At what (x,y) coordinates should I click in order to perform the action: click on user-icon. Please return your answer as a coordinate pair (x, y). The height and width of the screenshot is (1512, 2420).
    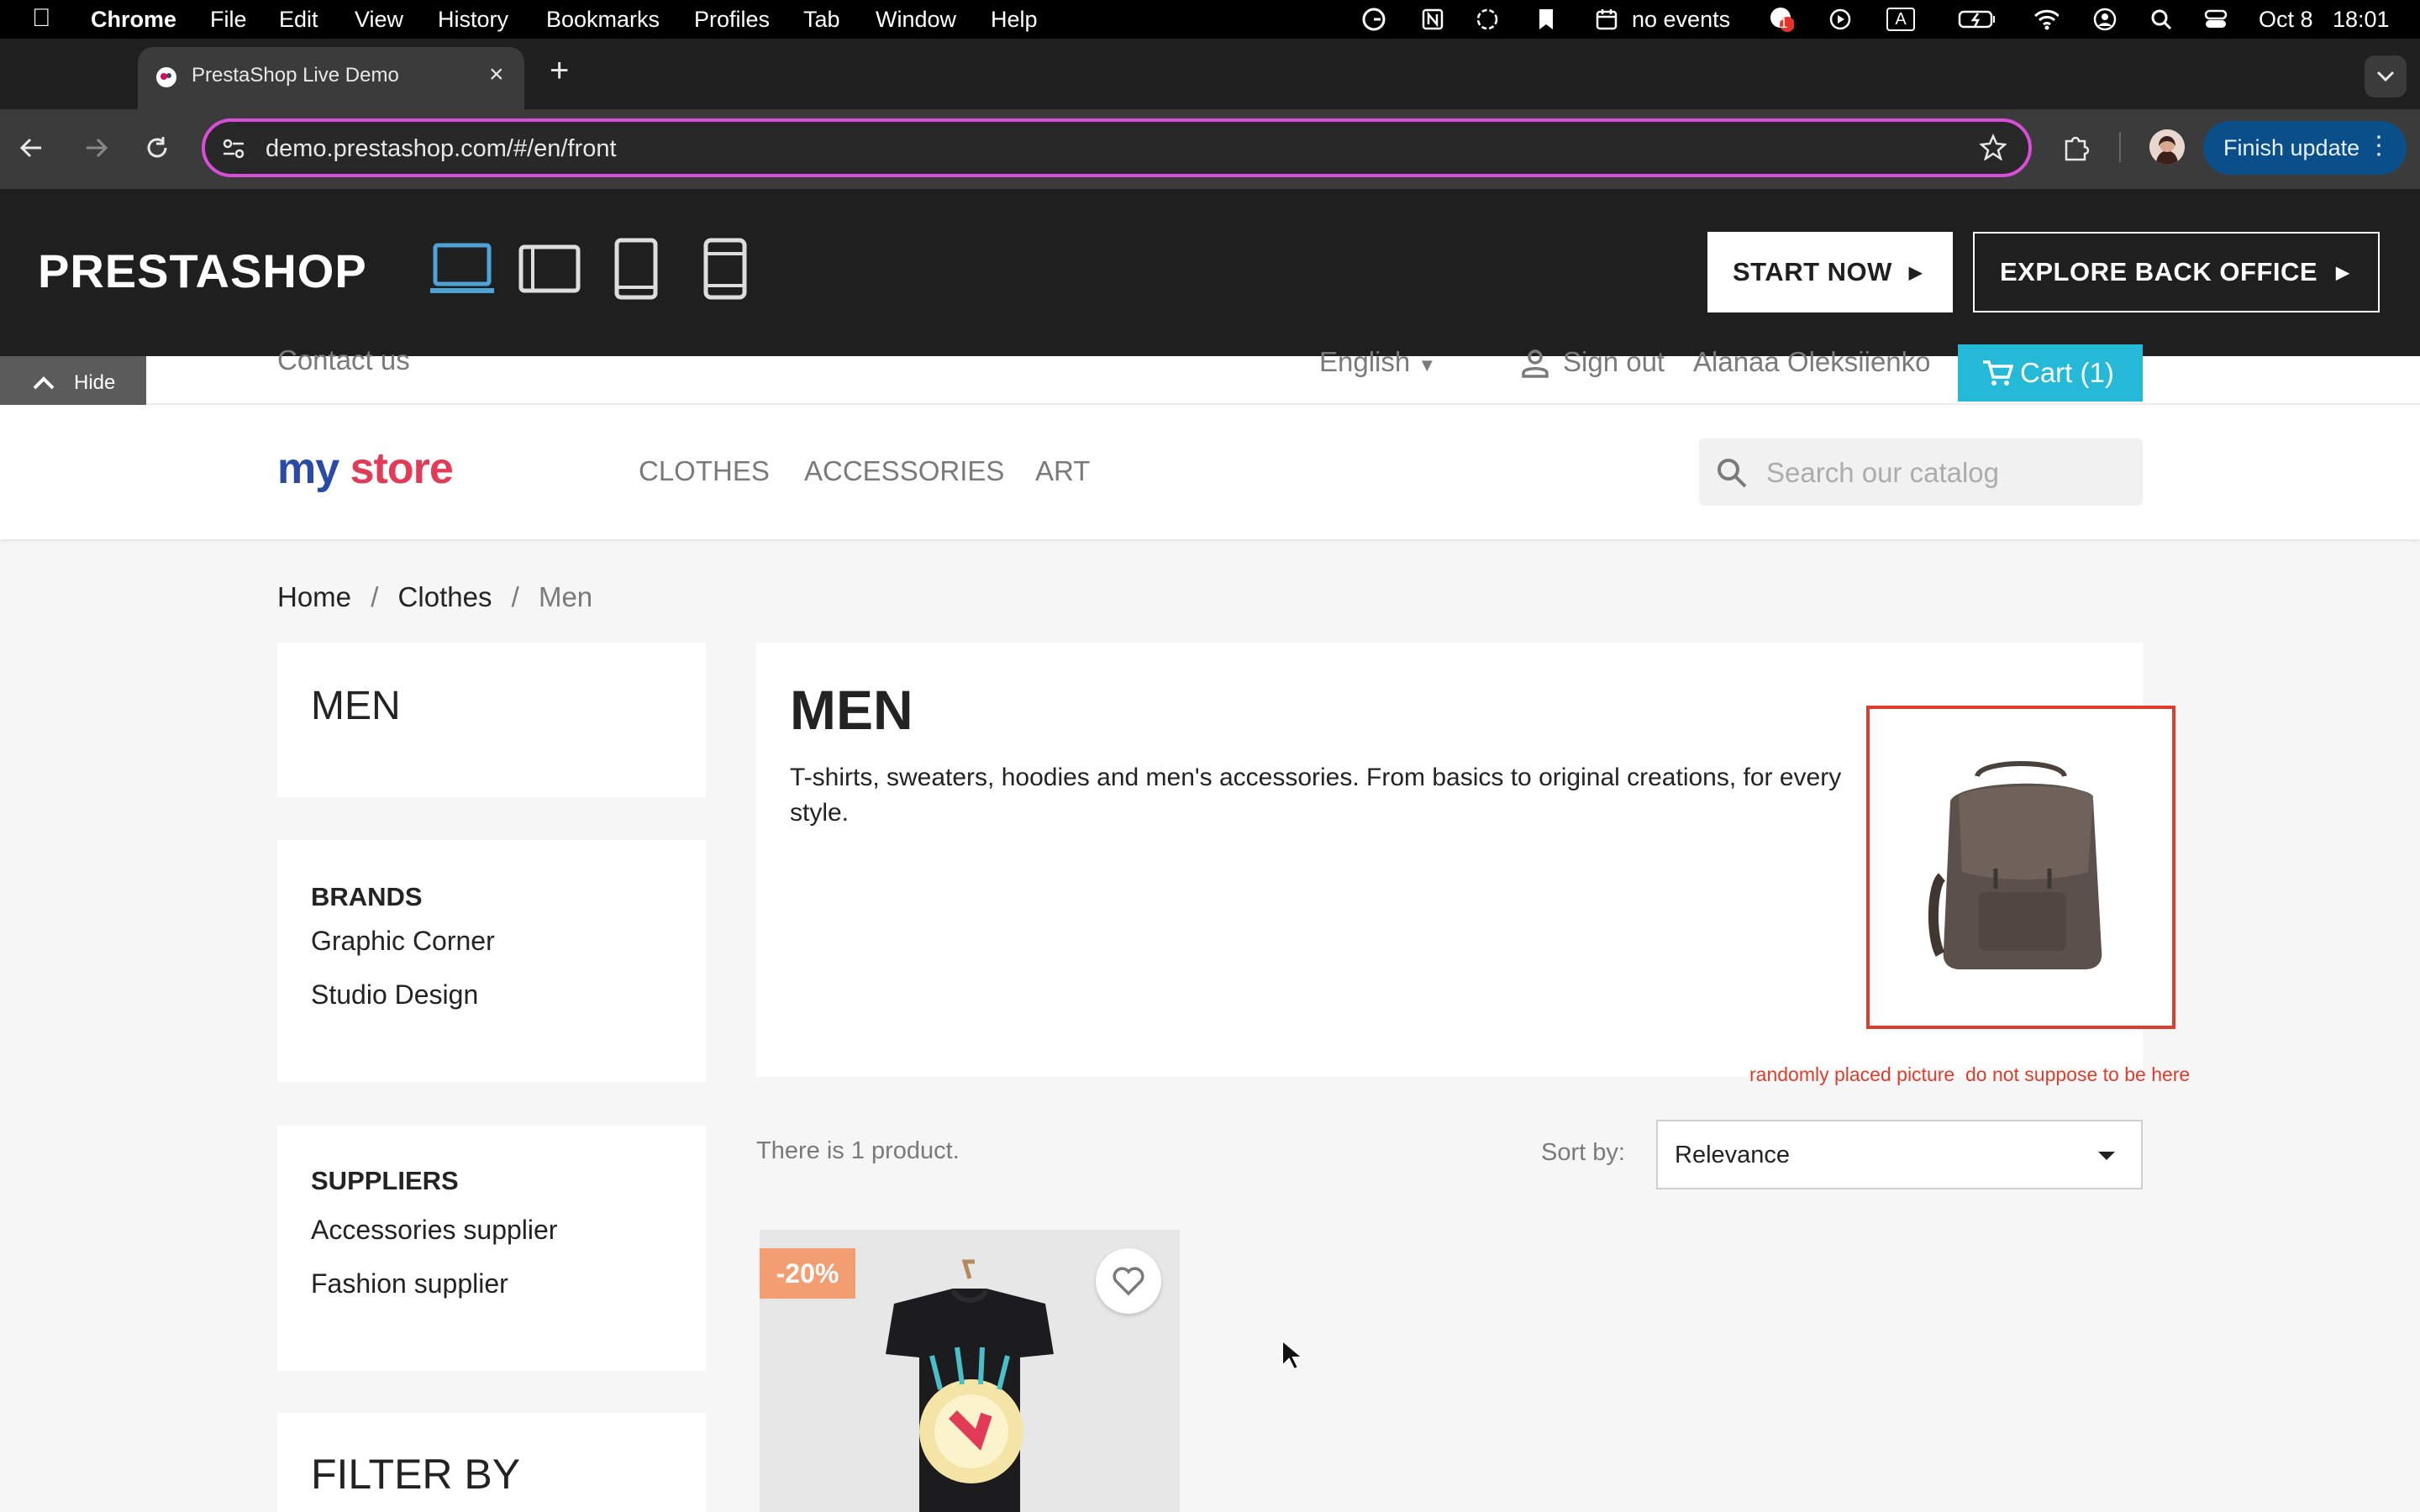
    Looking at the image, I should click on (1535, 365).